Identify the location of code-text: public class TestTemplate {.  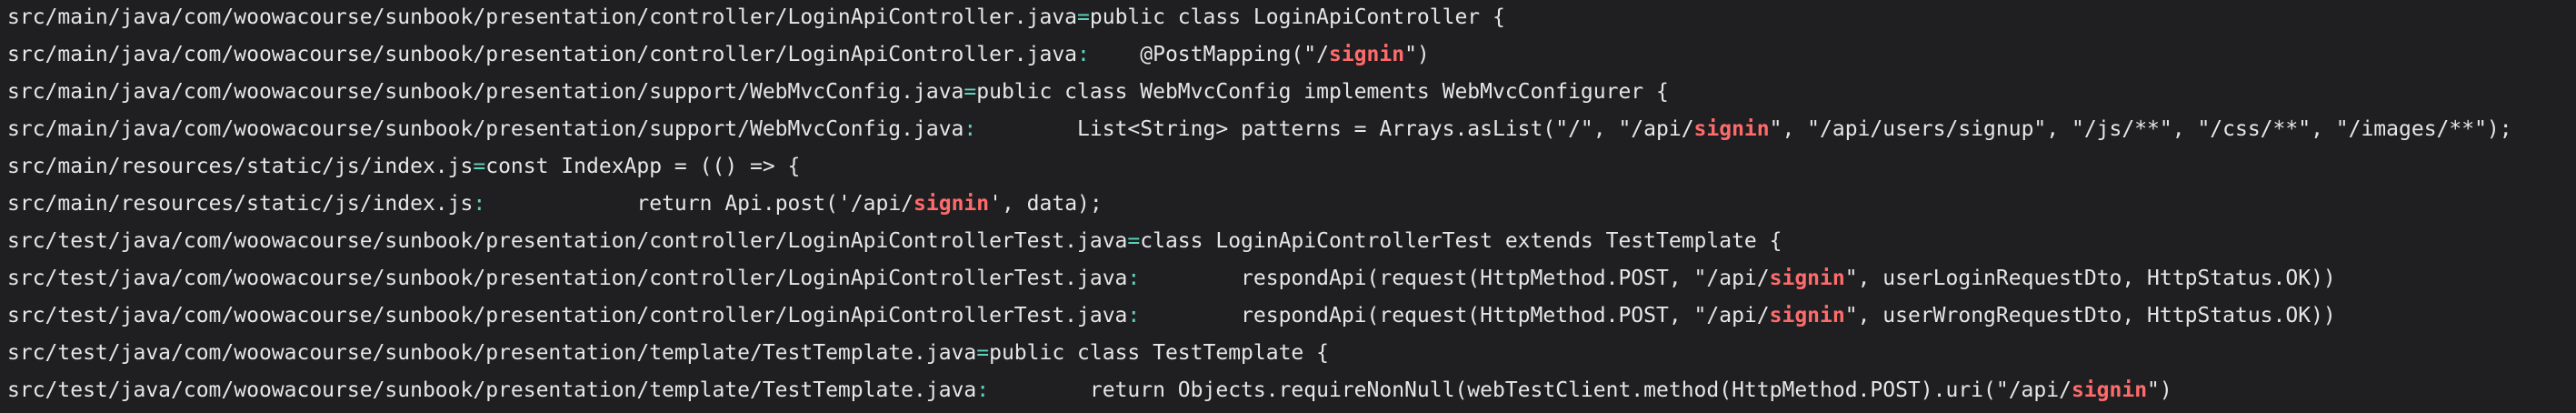
(1159, 353).